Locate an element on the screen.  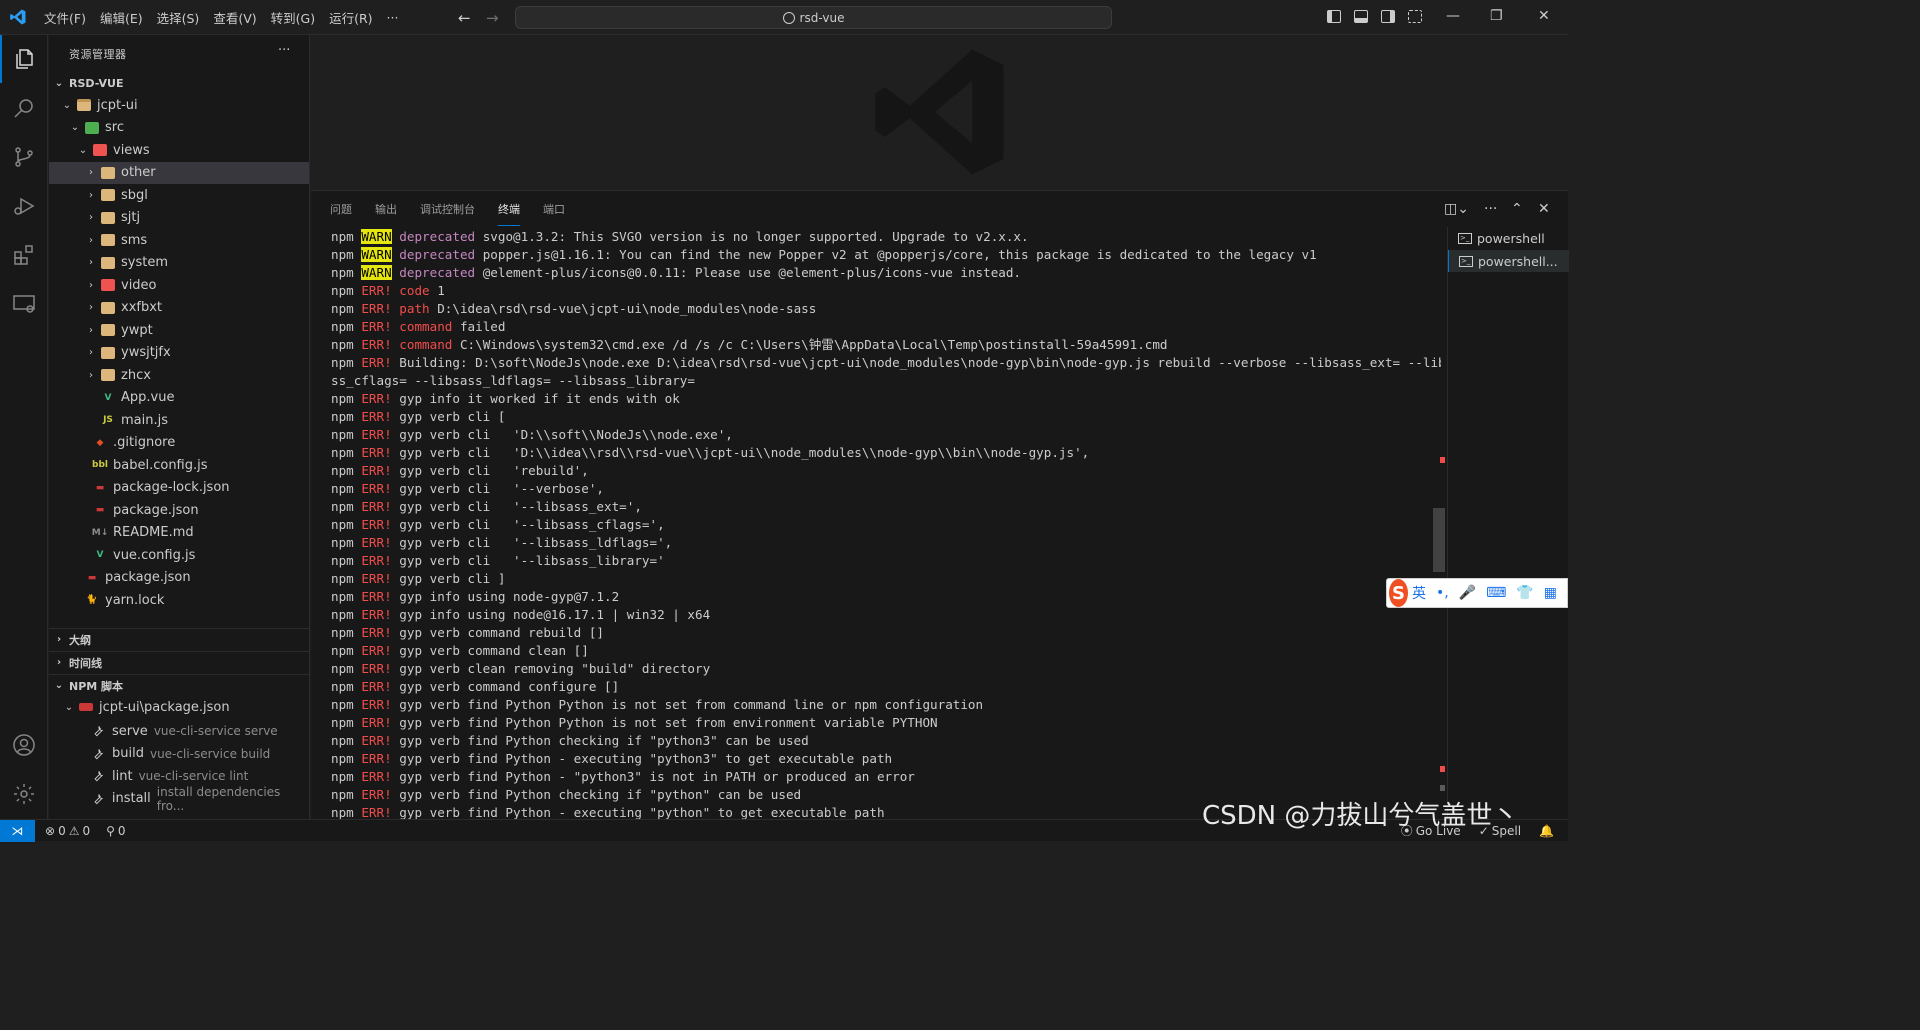
terminal-line: npm ERR! gyp verb cli 'rebuild', is located at coordinates (886, 471).